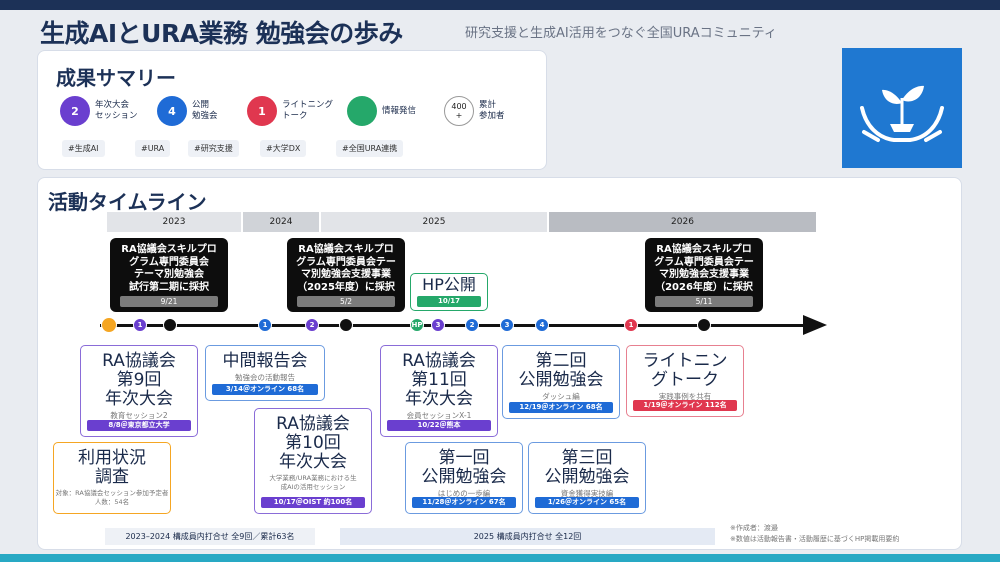 Image resolution: width=1000 pixels, height=562 pixels. I want to click on milestone-date: 9/21, so click(169, 301).